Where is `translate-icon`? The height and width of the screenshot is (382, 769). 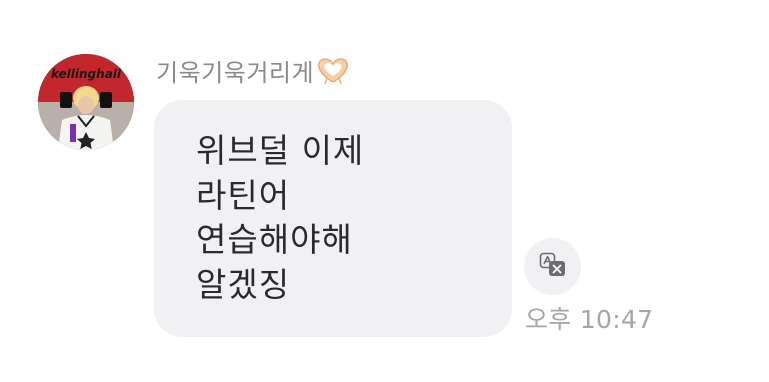
translate-icon is located at coordinates (553, 267).